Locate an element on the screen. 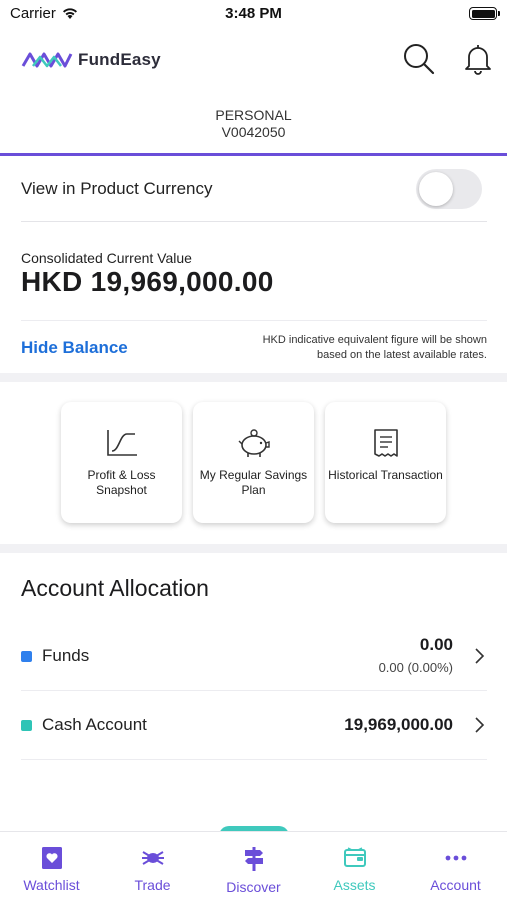 The image size is (507, 900). divider is located at coordinates (254, 320).